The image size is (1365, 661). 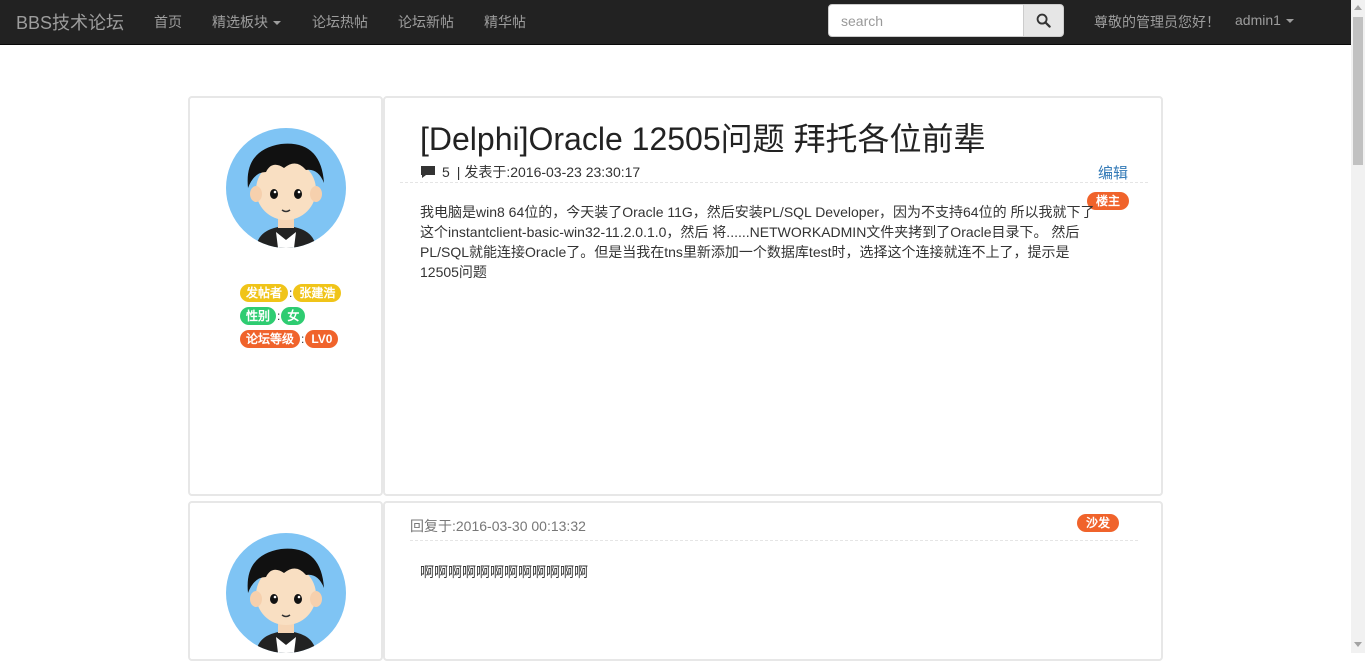 I want to click on search-icon, so click(x=1043, y=20).